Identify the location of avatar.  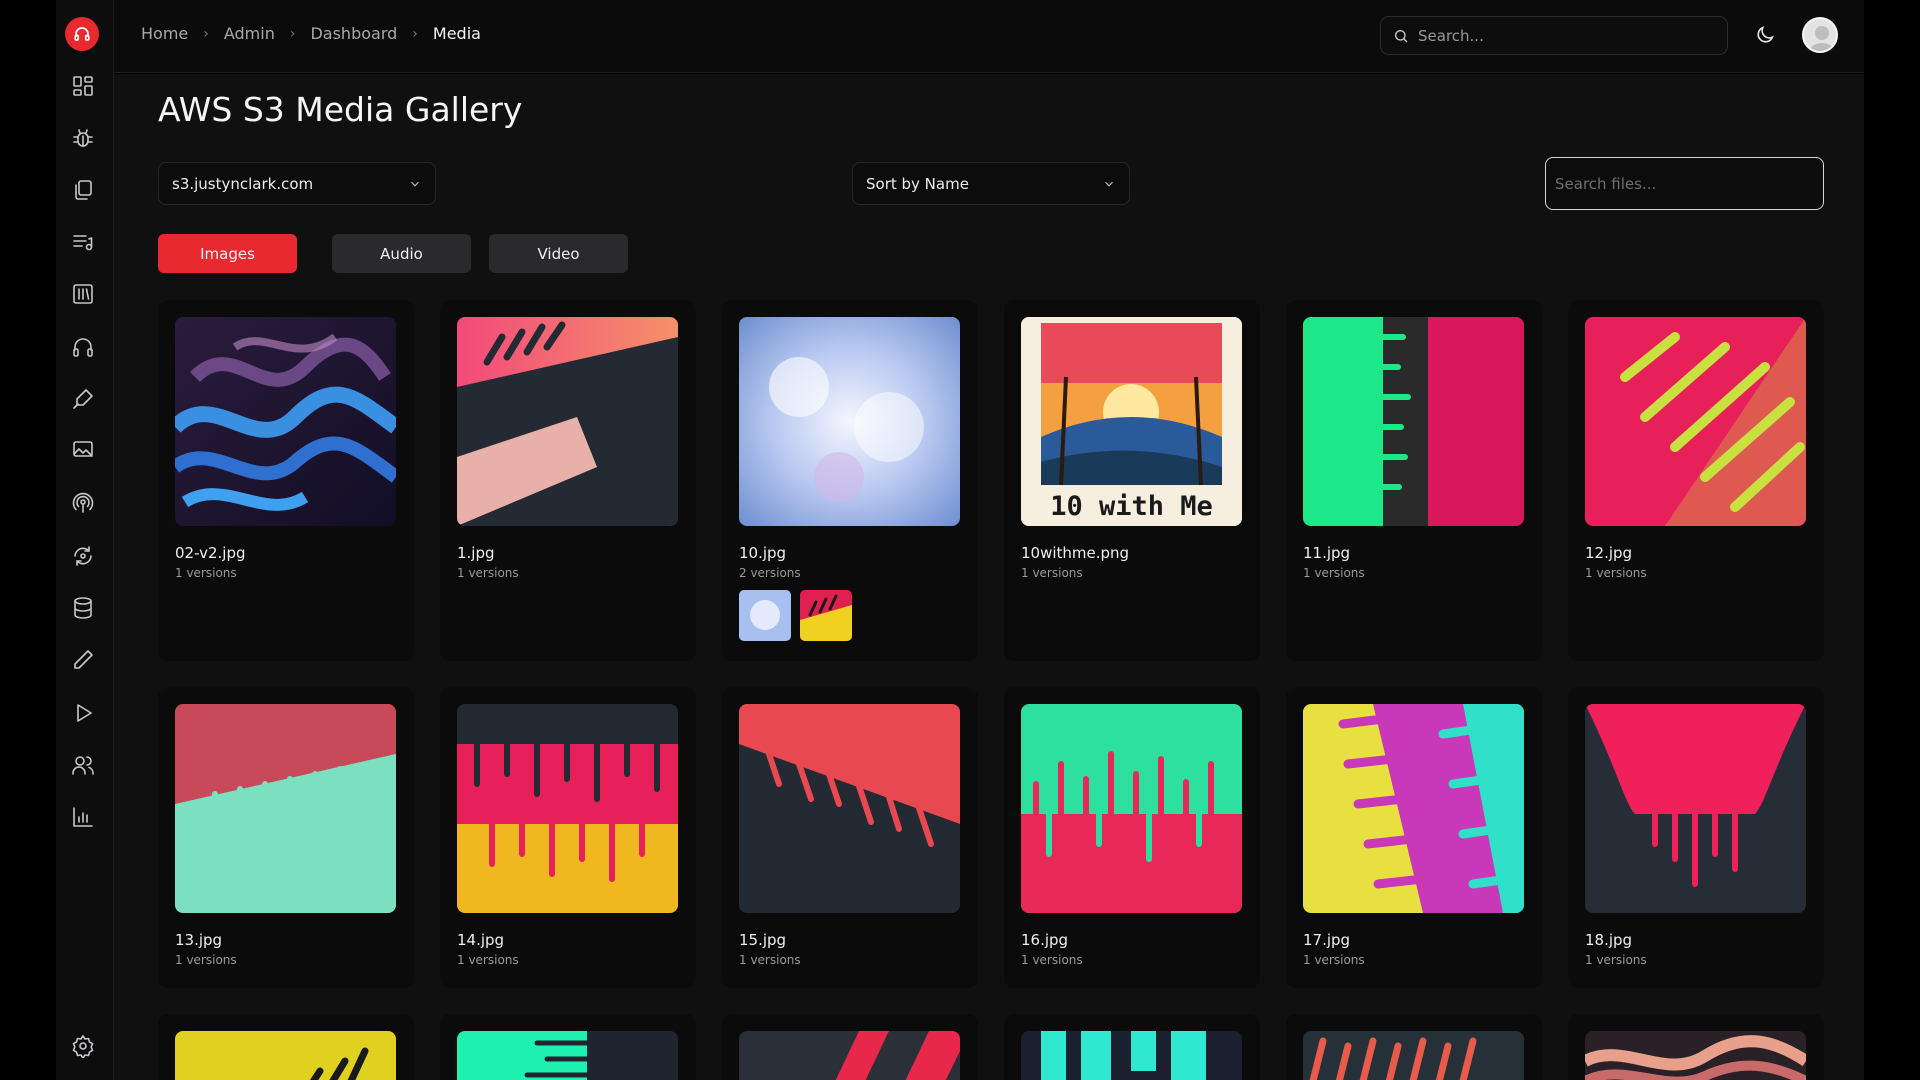
(1820, 35).